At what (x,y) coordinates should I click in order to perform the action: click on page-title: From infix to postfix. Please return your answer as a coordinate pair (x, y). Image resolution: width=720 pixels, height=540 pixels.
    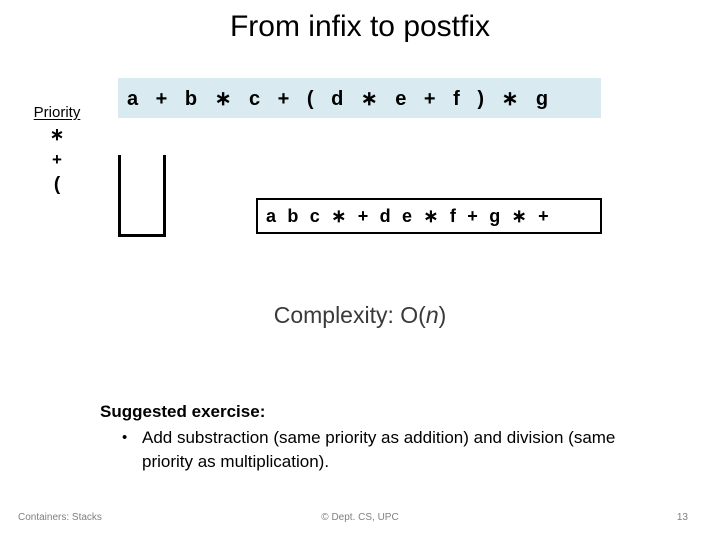
    Looking at the image, I should click on (360, 26).